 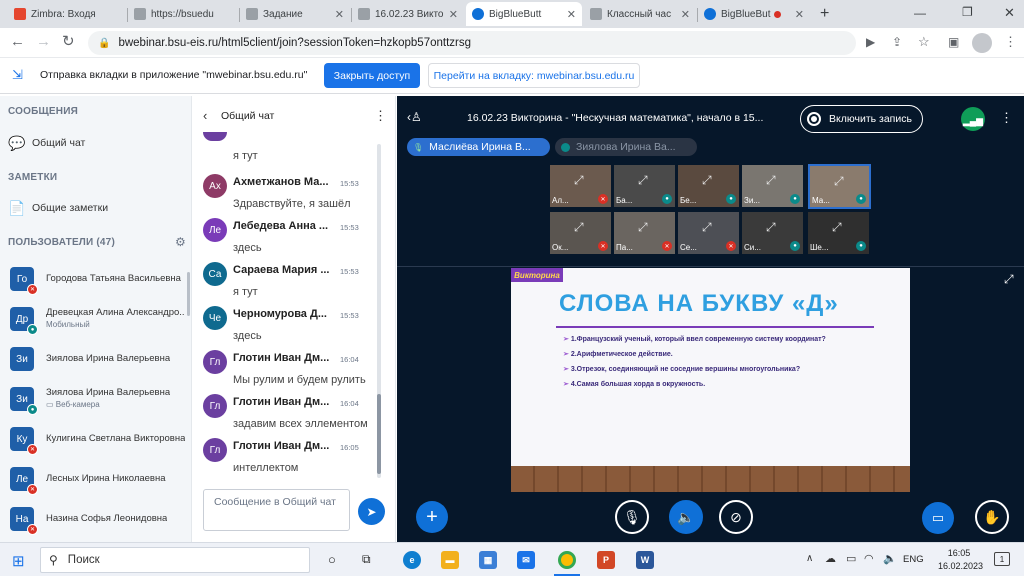 What do you see at coordinates (824, 14) in the screenshot?
I see `new-tab-button: +` at bounding box center [824, 14].